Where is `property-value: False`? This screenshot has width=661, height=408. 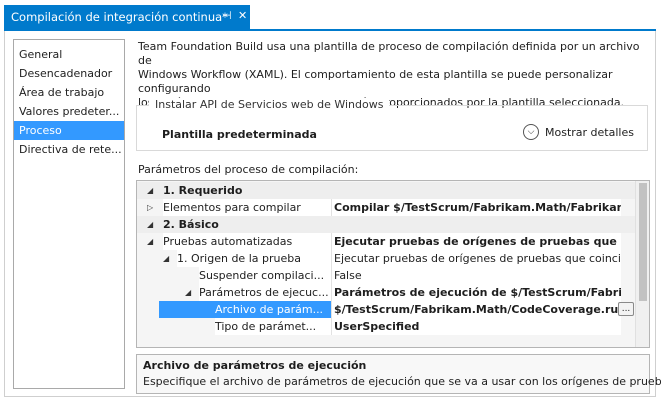
property-value: False is located at coordinates (476, 275).